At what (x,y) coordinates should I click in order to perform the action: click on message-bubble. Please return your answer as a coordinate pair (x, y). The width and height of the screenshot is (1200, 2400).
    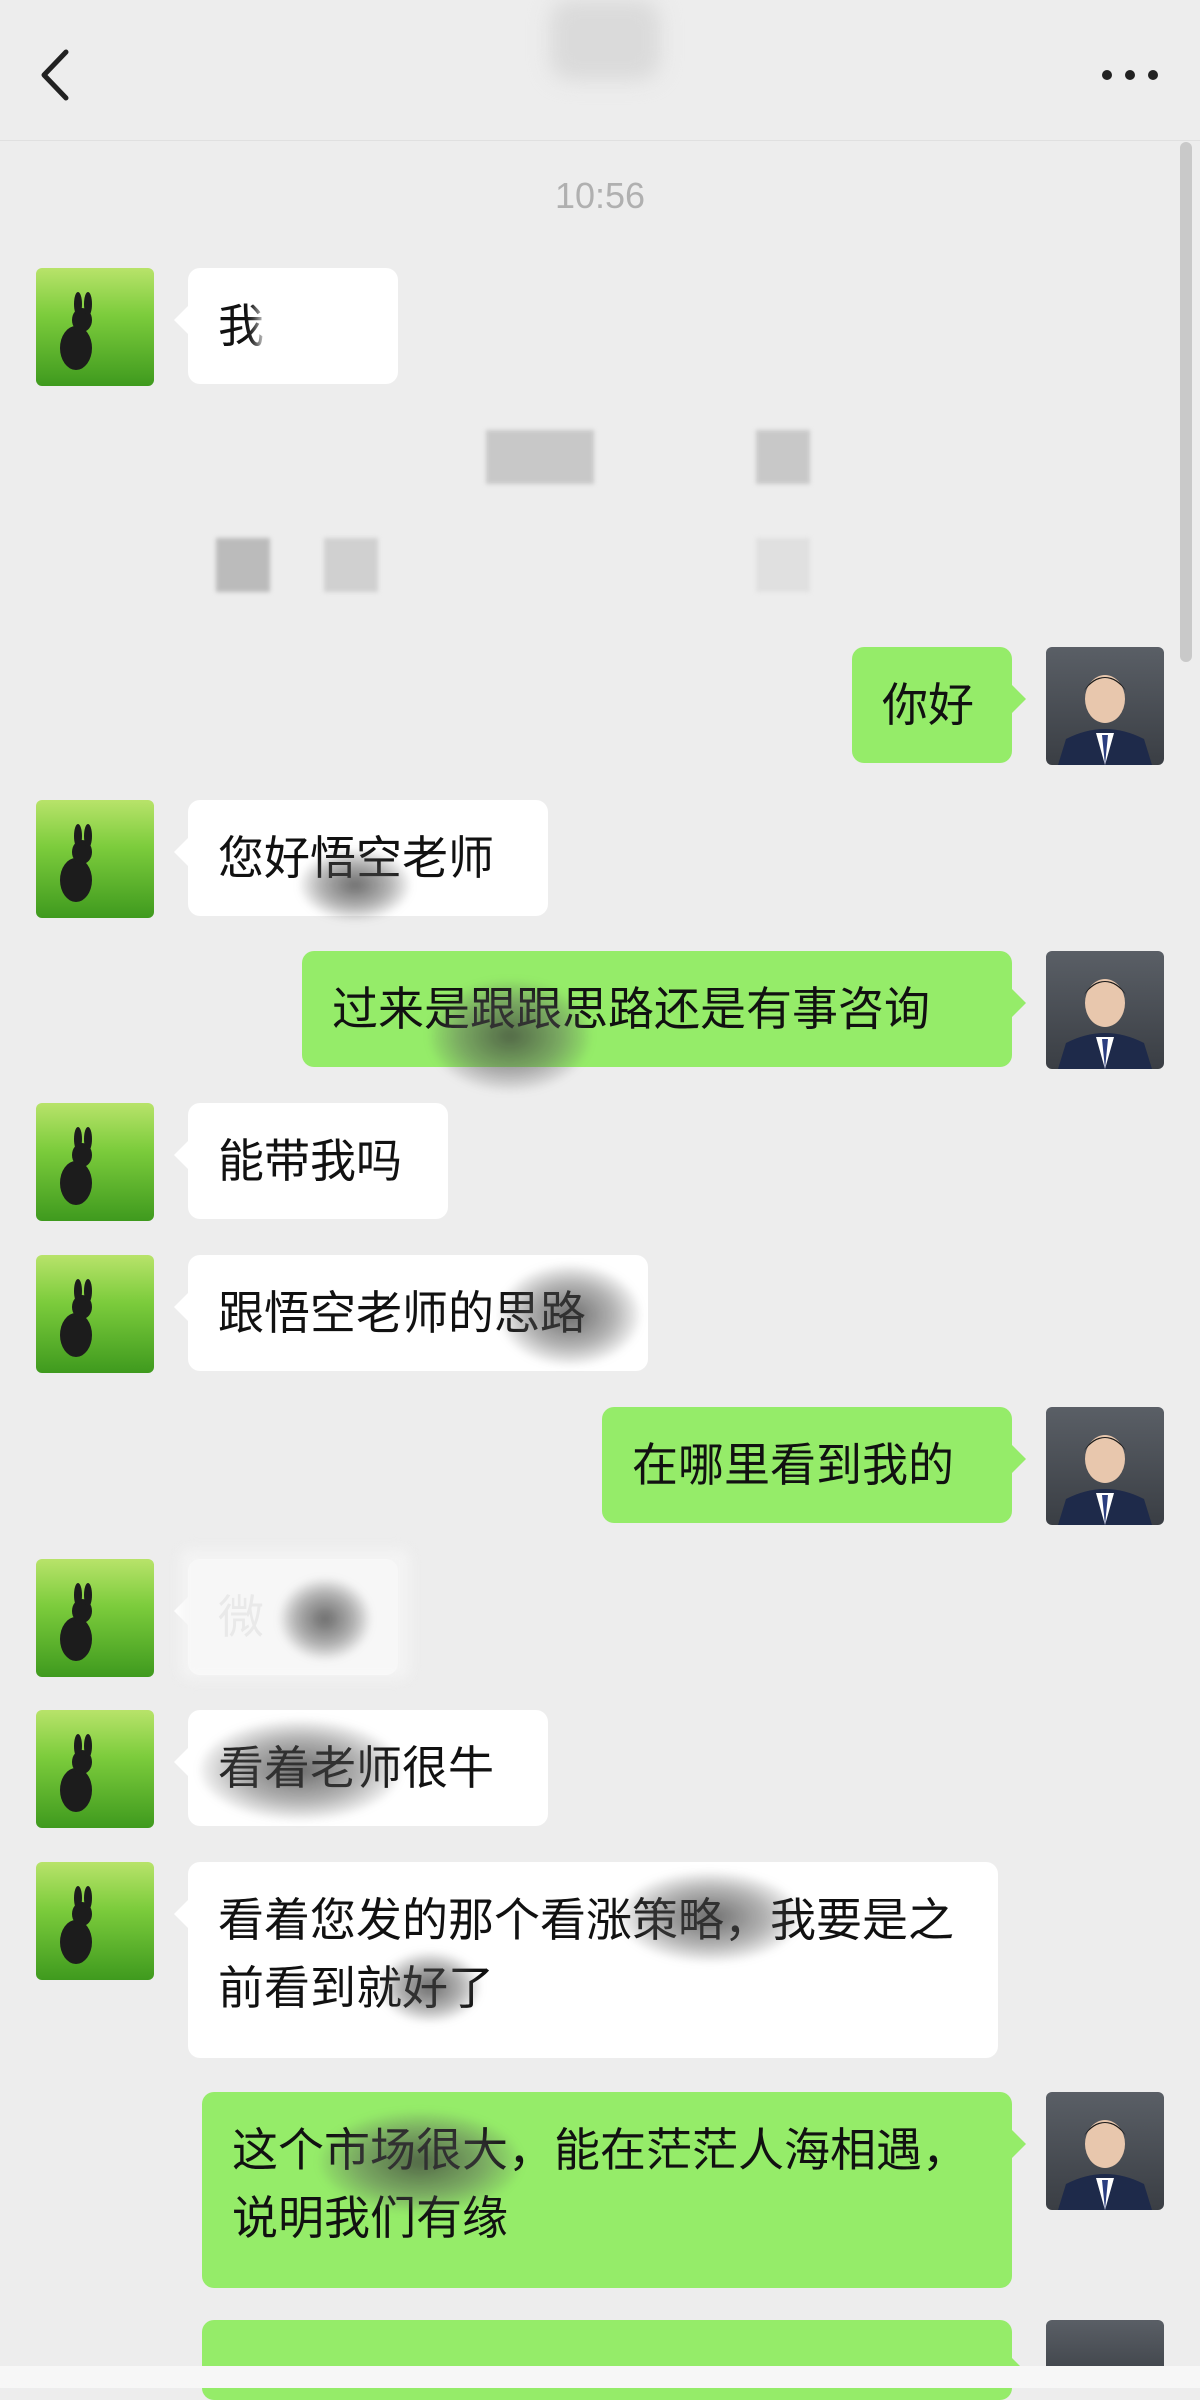
    Looking at the image, I should click on (614, 2360).